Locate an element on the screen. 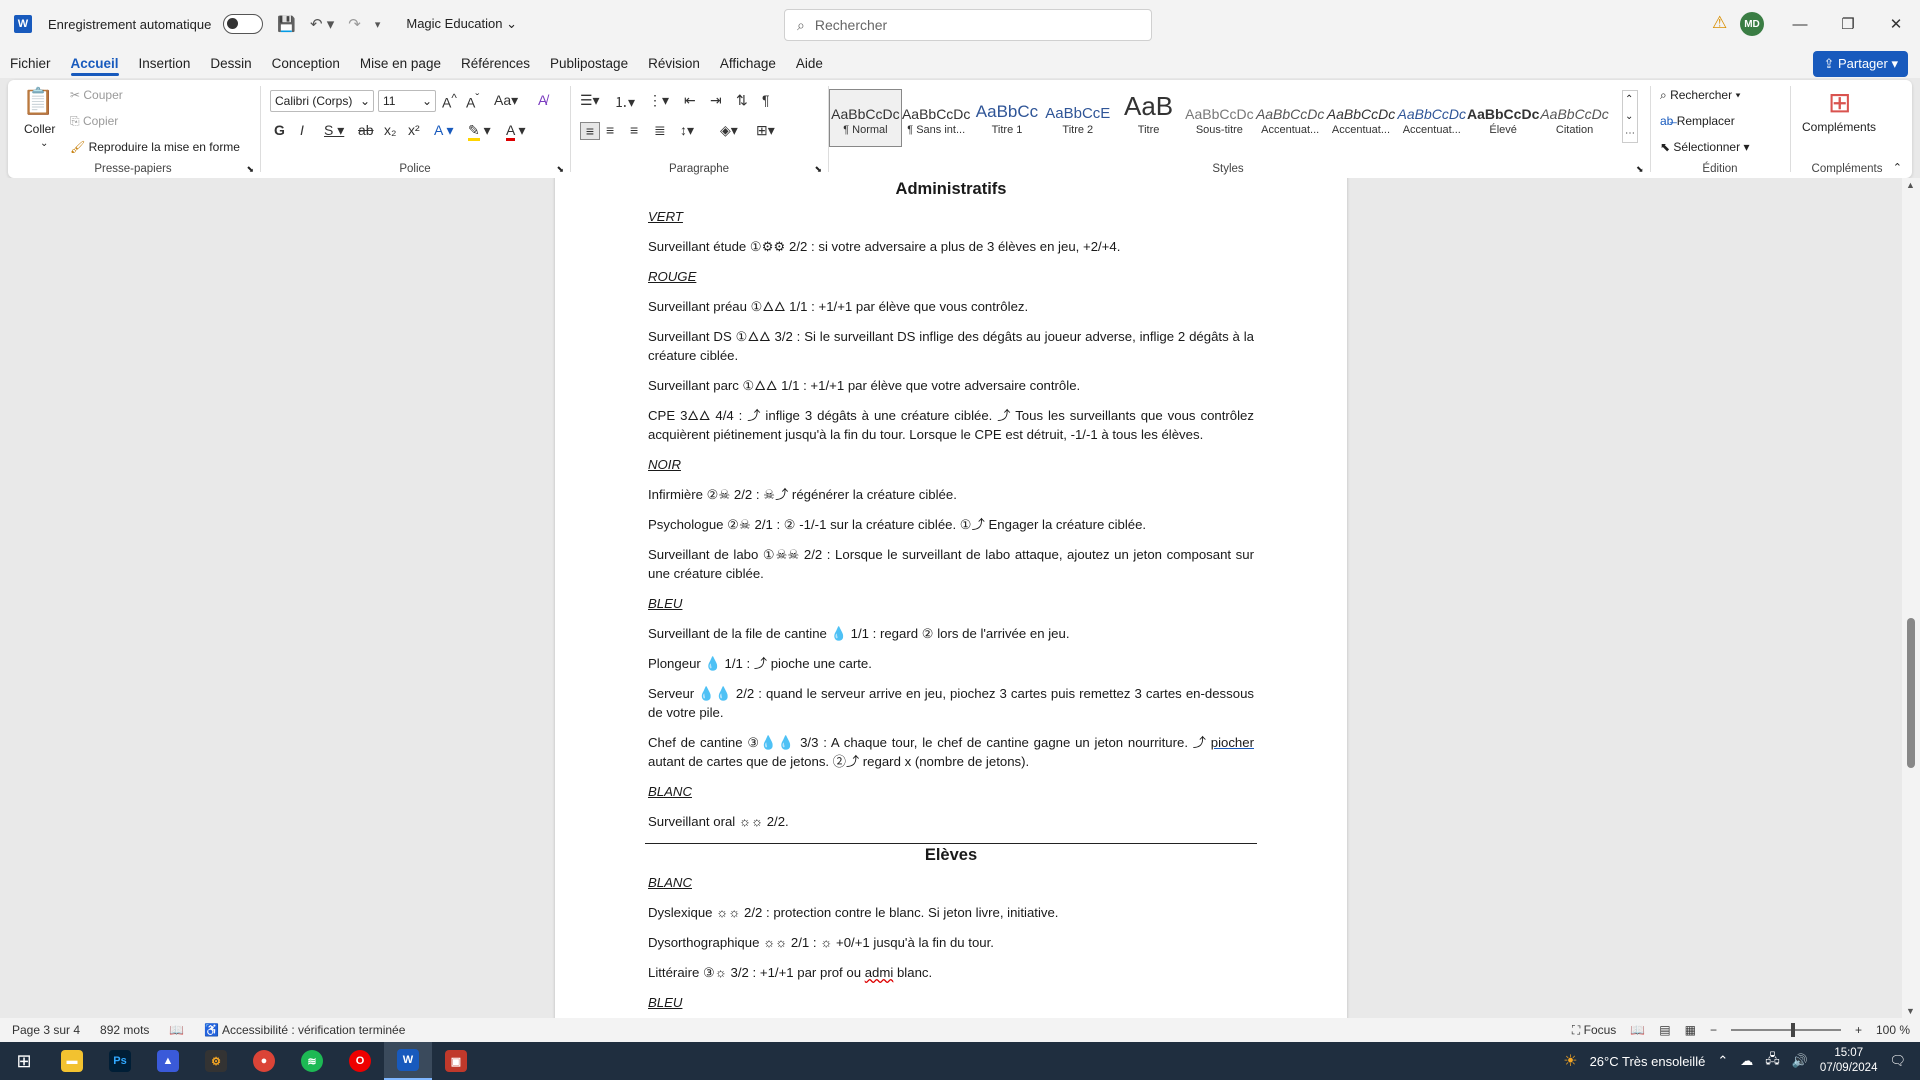 The height and width of the screenshot is (1080, 1920). multilevel-list-icon: ⋮▾ is located at coordinates (658, 100).